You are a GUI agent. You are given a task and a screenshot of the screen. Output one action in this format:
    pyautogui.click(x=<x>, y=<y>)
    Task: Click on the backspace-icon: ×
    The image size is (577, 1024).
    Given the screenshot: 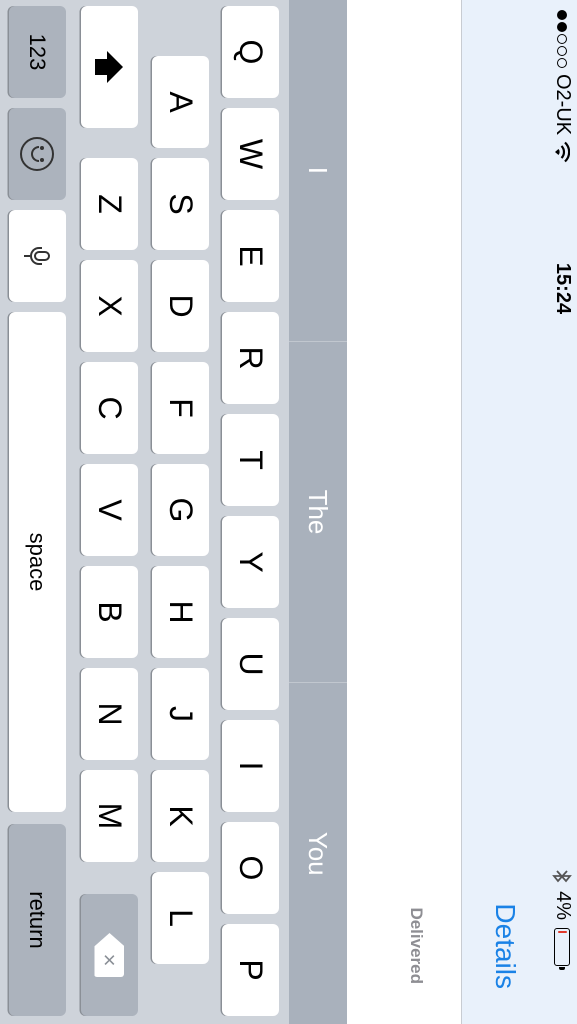 What is the action you would take?
    pyautogui.click(x=110, y=955)
    